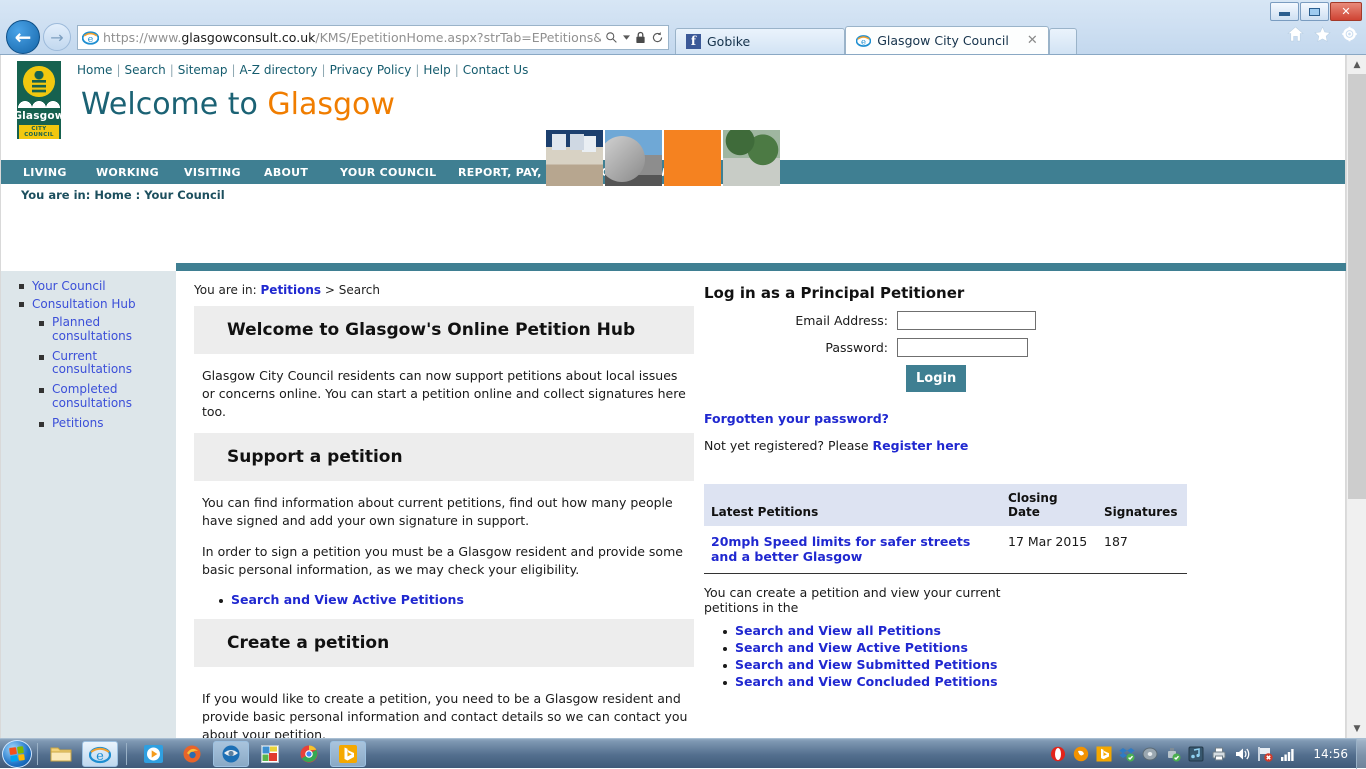  I want to click on list-item: Search and View Concluded Petitions, so click(962, 681).